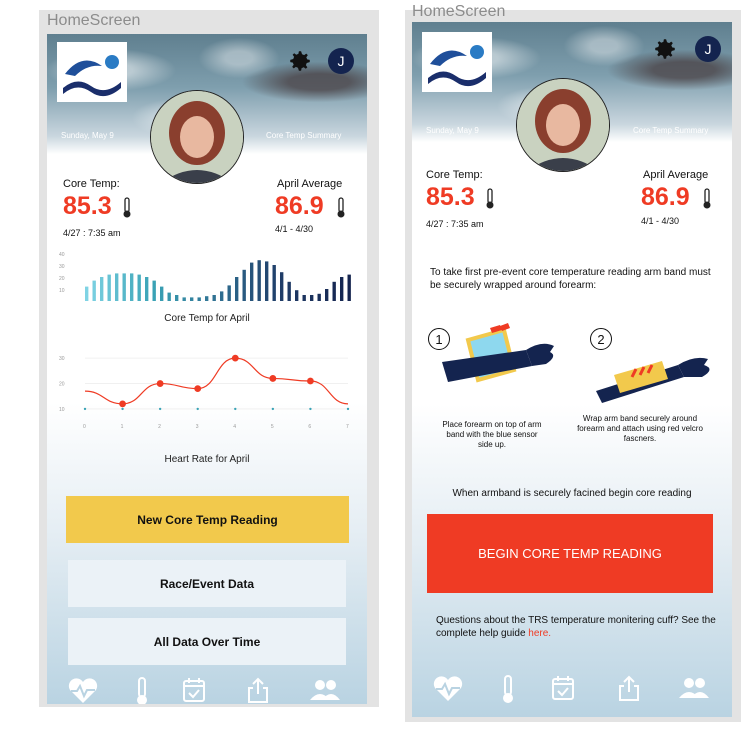  I want to click on line-chart-y-tick: 30, so click(62, 359).